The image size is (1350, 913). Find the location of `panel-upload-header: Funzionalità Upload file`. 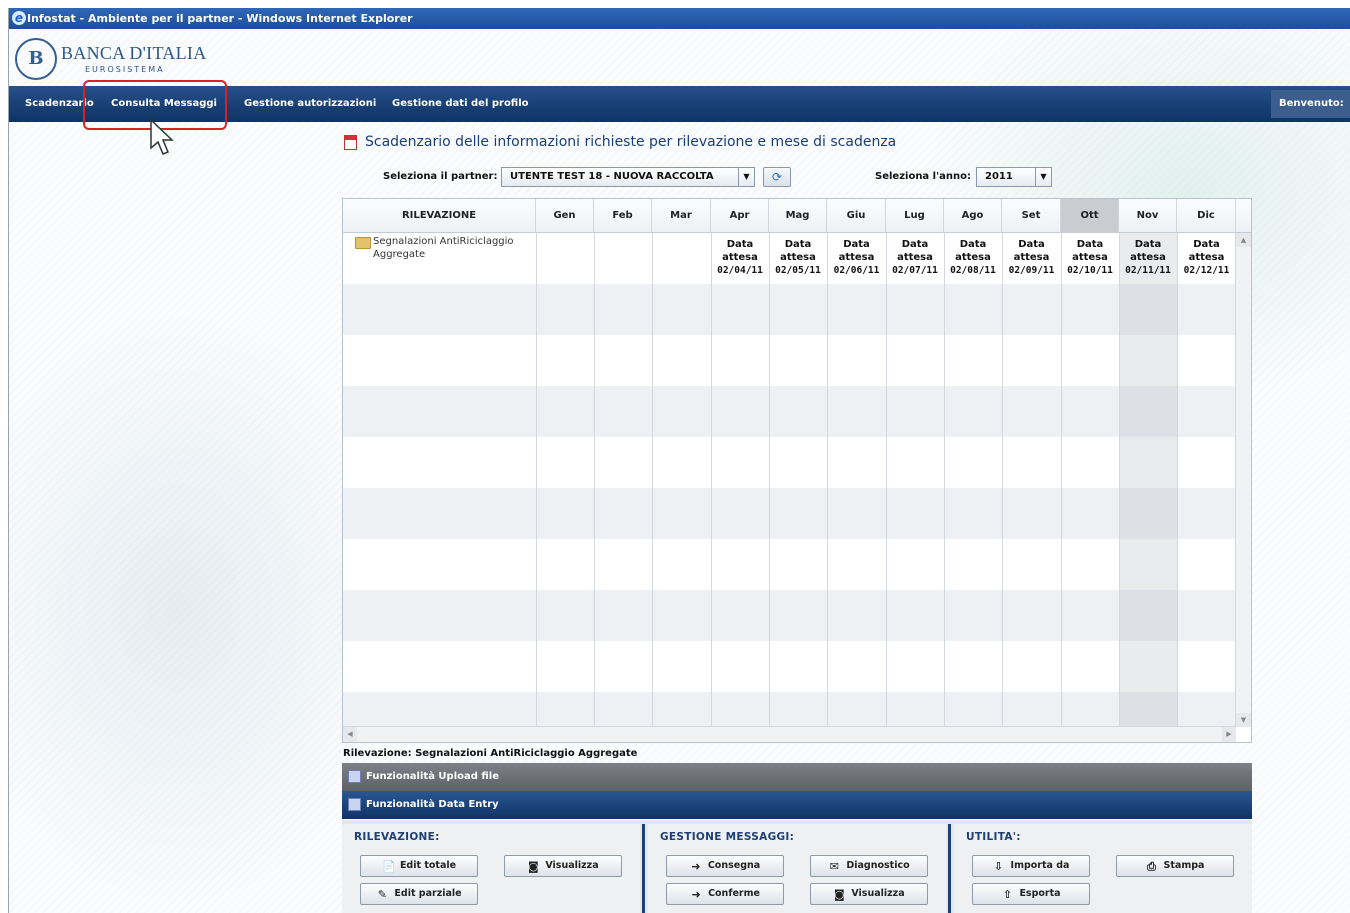

panel-upload-header: Funzionalità Upload file is located at coordinates (797, 777).